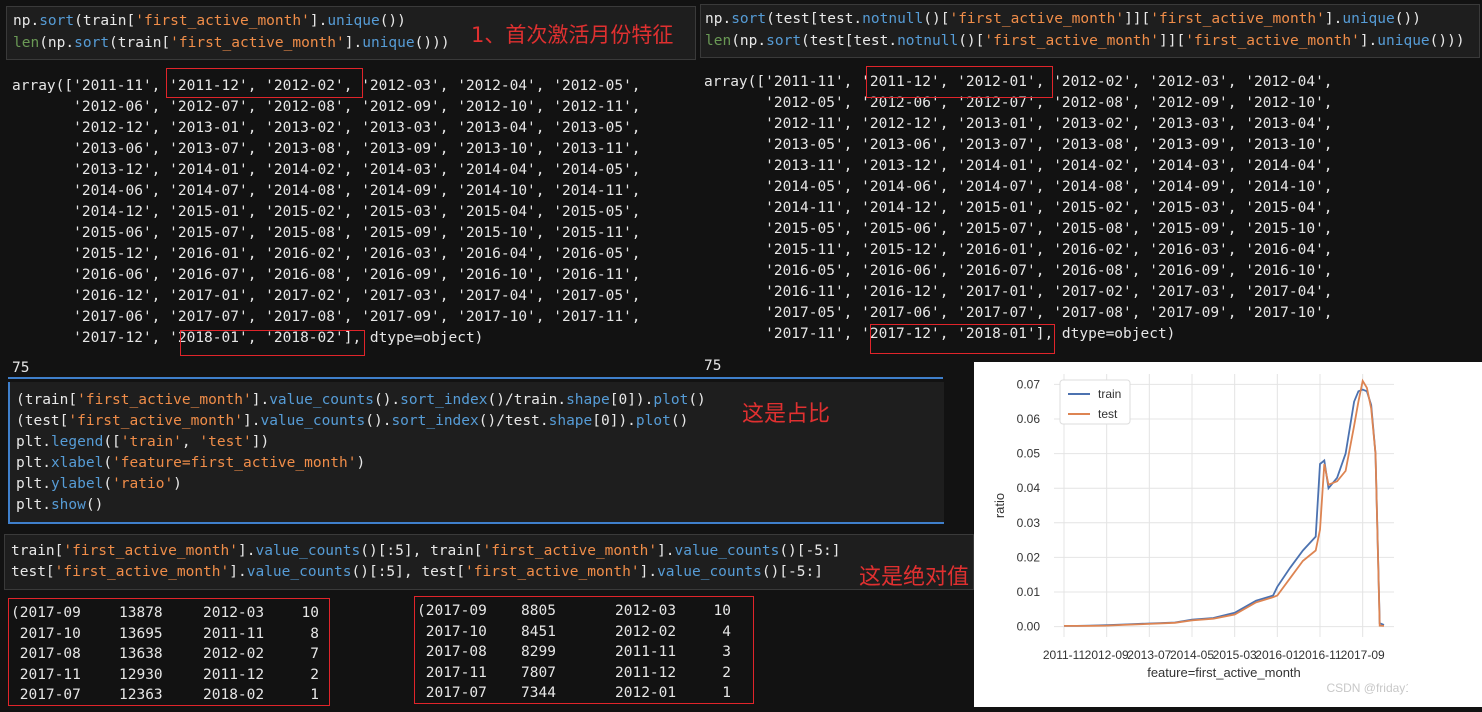  I want to click on table-cell: 2011-12, so click(234, 674).